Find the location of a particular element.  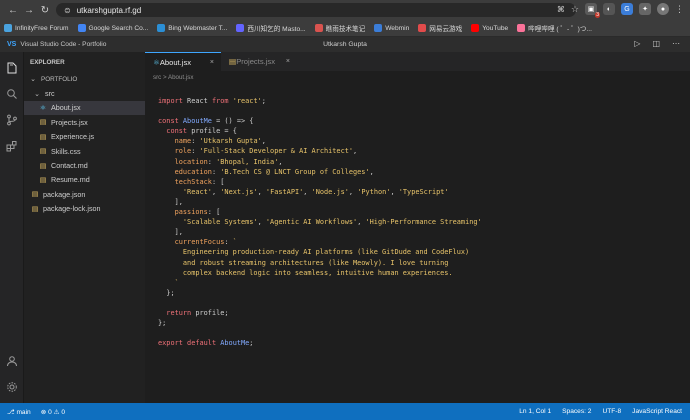

mask-extension-icon: ◐ is located at coordinates (609, 9).